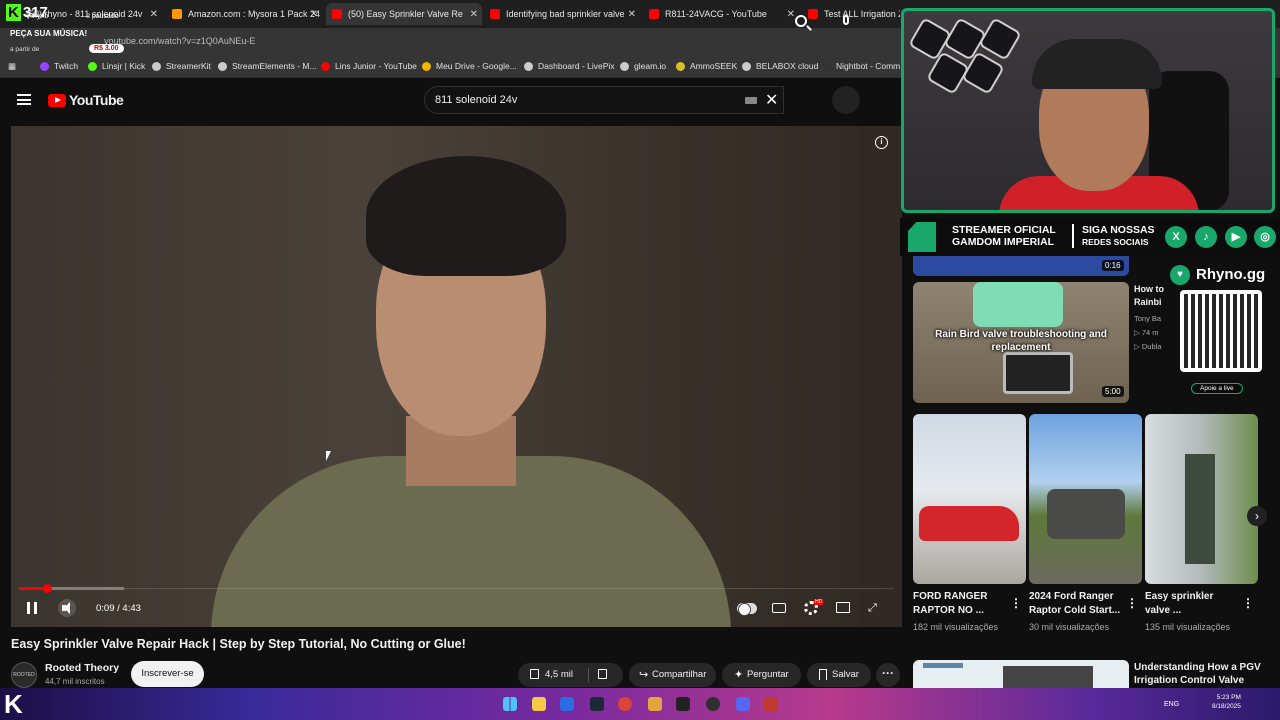 The width and height of the screenshot is (1280, 720). What do you see at coordinates (602, 674) in the screenshot?
I see `thumbs-down-icon` at bounding box center [602, 674].